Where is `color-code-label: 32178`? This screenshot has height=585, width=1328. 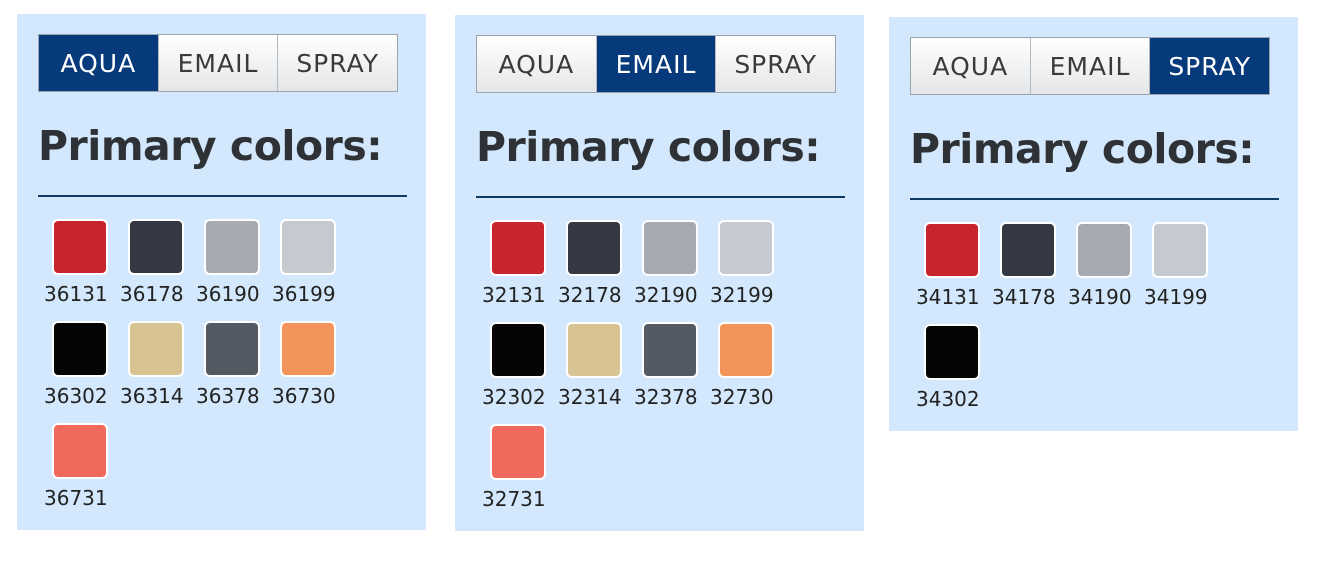 color-code-label: 32178 is located at coordinates (590, 295).